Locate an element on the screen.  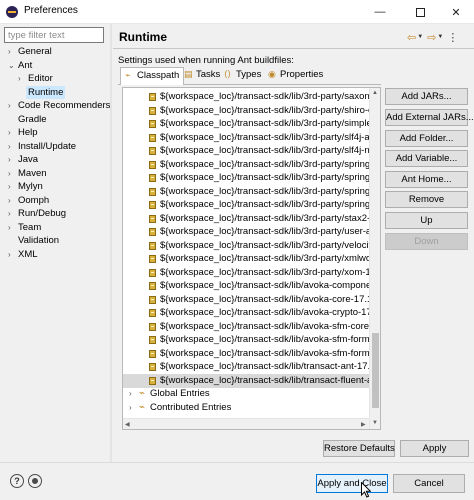
tree-item-label: Validation is located at coordinates (39, 240).